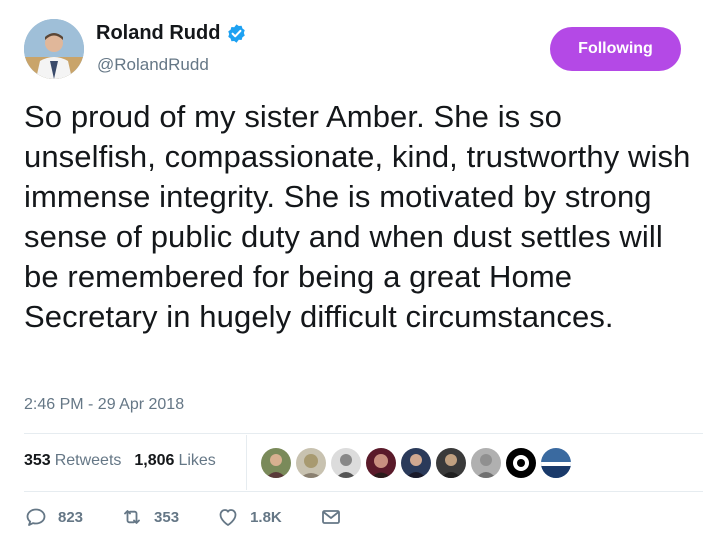 The width and height of the screenshot is (703, 560). Describe the element at coordinates (153, 65) in the screenshot. I see `author-handle: @RolandRudd` at that location.